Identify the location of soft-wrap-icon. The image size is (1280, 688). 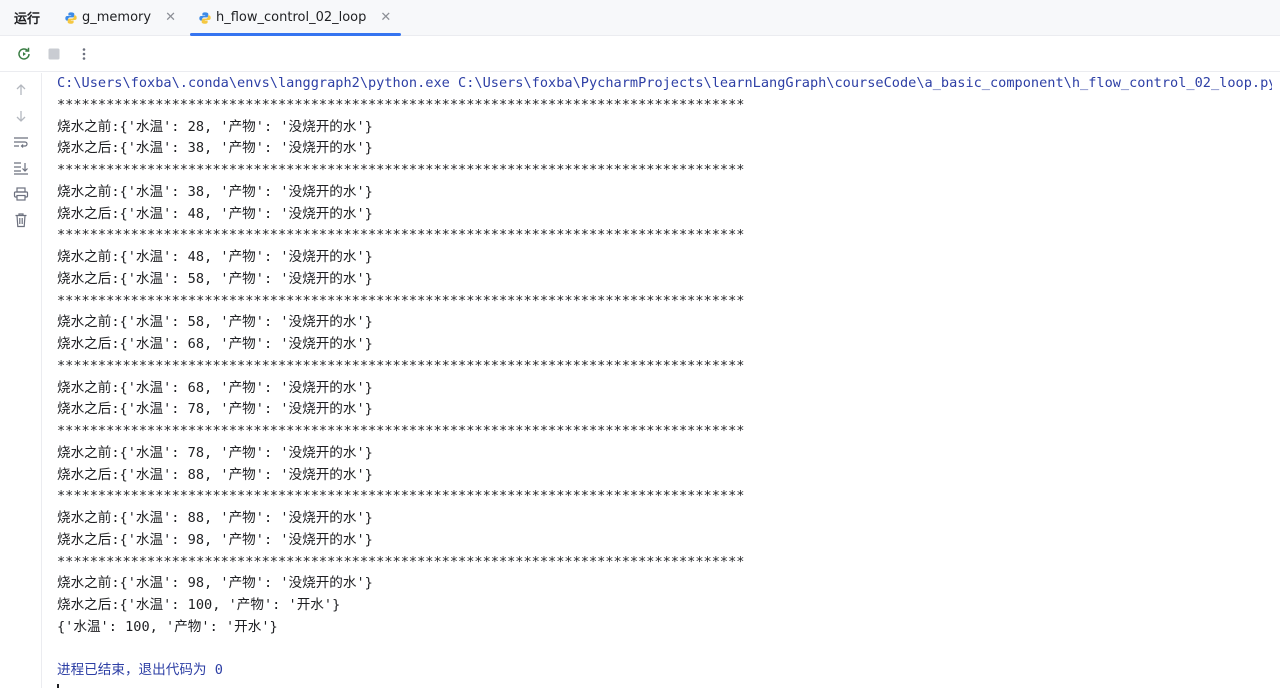
(20, 142).